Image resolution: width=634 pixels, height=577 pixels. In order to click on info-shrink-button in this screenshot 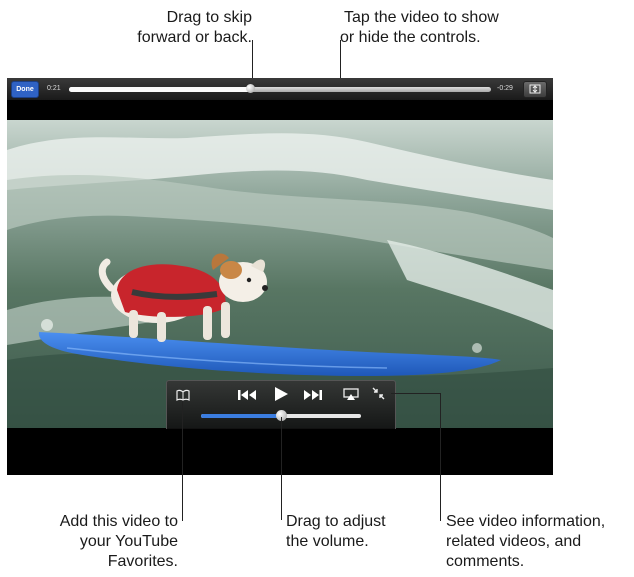, I will do `click(378, 396)`.